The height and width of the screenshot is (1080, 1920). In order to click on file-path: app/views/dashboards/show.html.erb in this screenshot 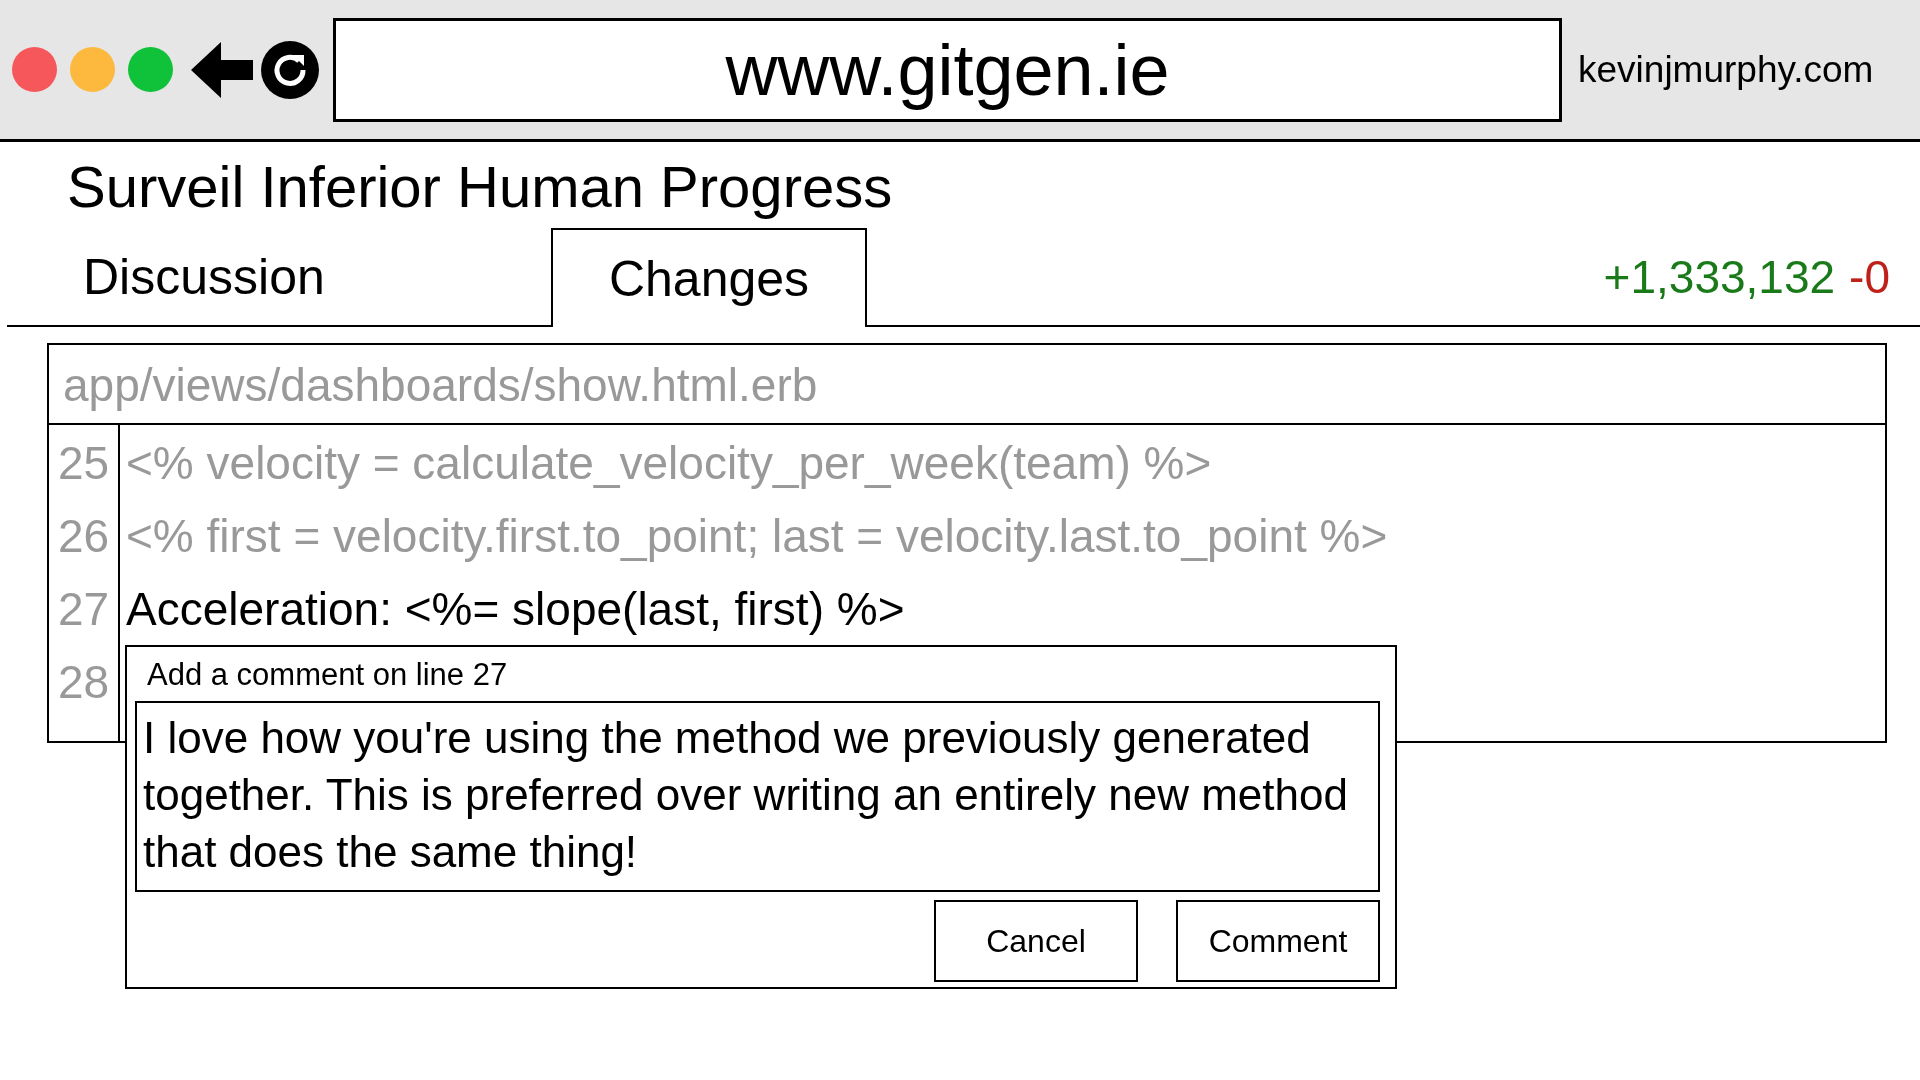, I will do `click(967, 385)`.